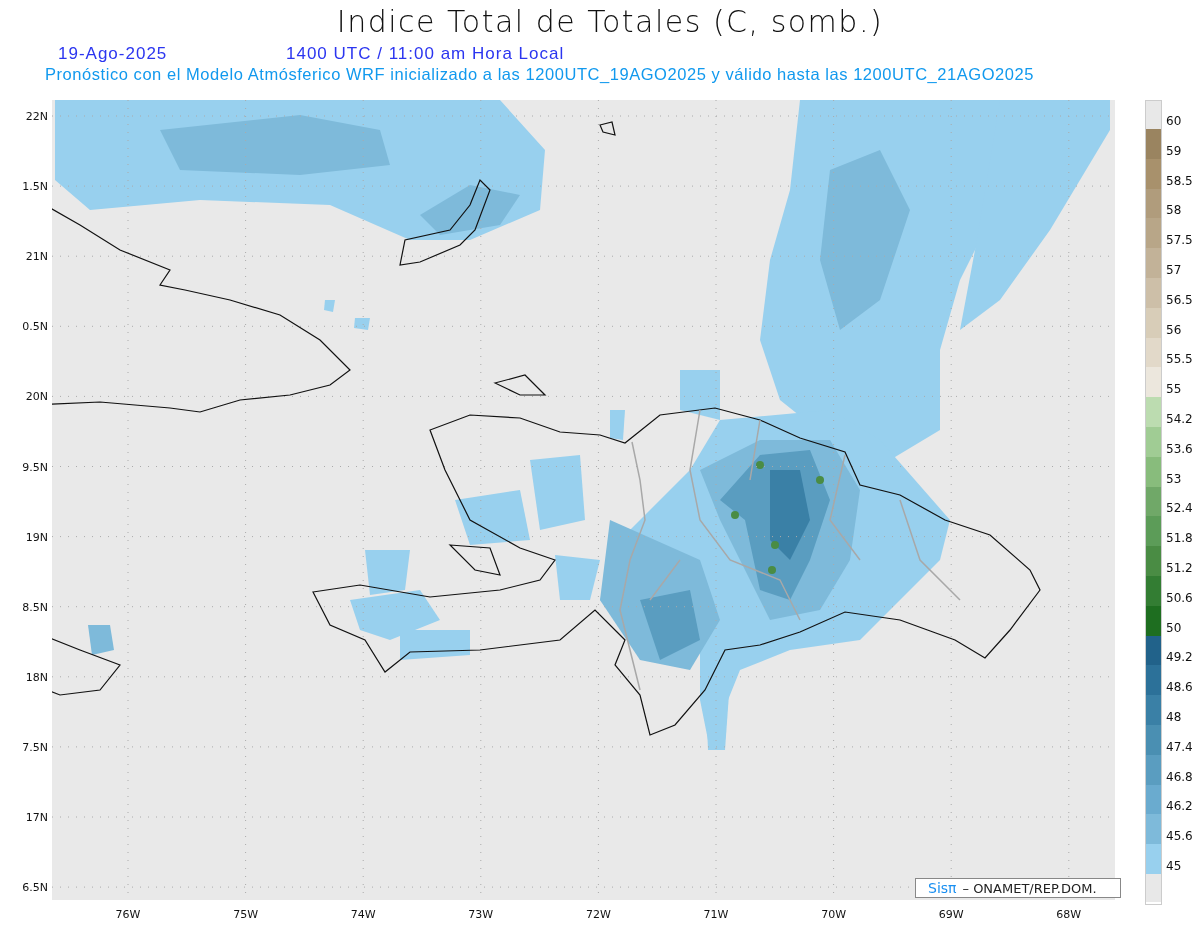  Describe the element at coordinates (1179, 181) in the screenshot. I see `scale-label: 58.5` at that location.